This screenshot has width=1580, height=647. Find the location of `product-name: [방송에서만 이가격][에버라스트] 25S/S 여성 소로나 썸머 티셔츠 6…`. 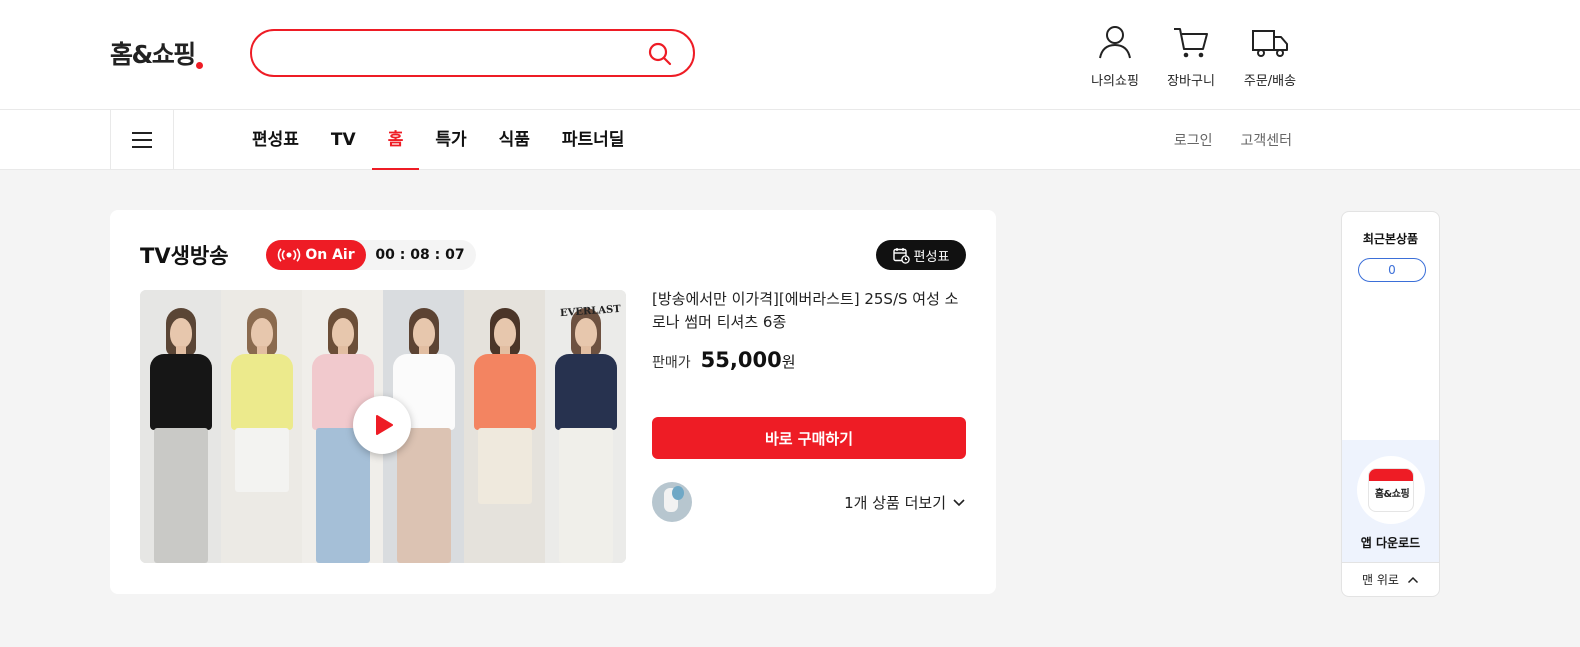

product-name: [방송에서만 이가격][에버라스트] 25S/S 여성 소로나 썸머 티셔츠 6… is located at coordinates (807, 311).